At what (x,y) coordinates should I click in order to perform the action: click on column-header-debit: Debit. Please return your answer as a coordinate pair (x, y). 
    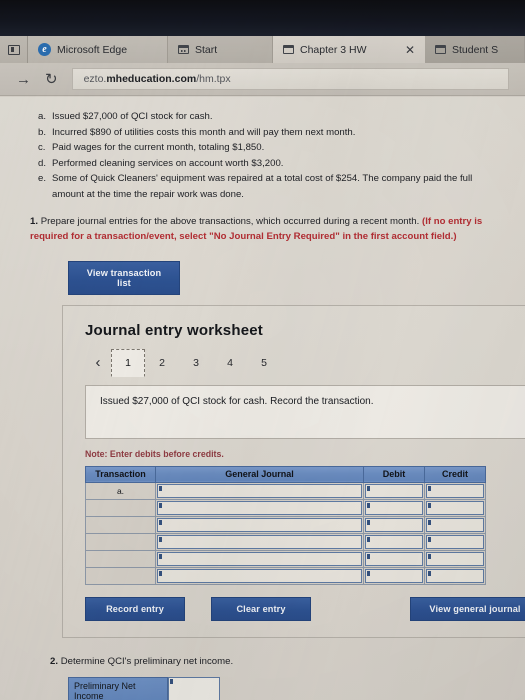
    Looking at the image, I should click on (394, 474).